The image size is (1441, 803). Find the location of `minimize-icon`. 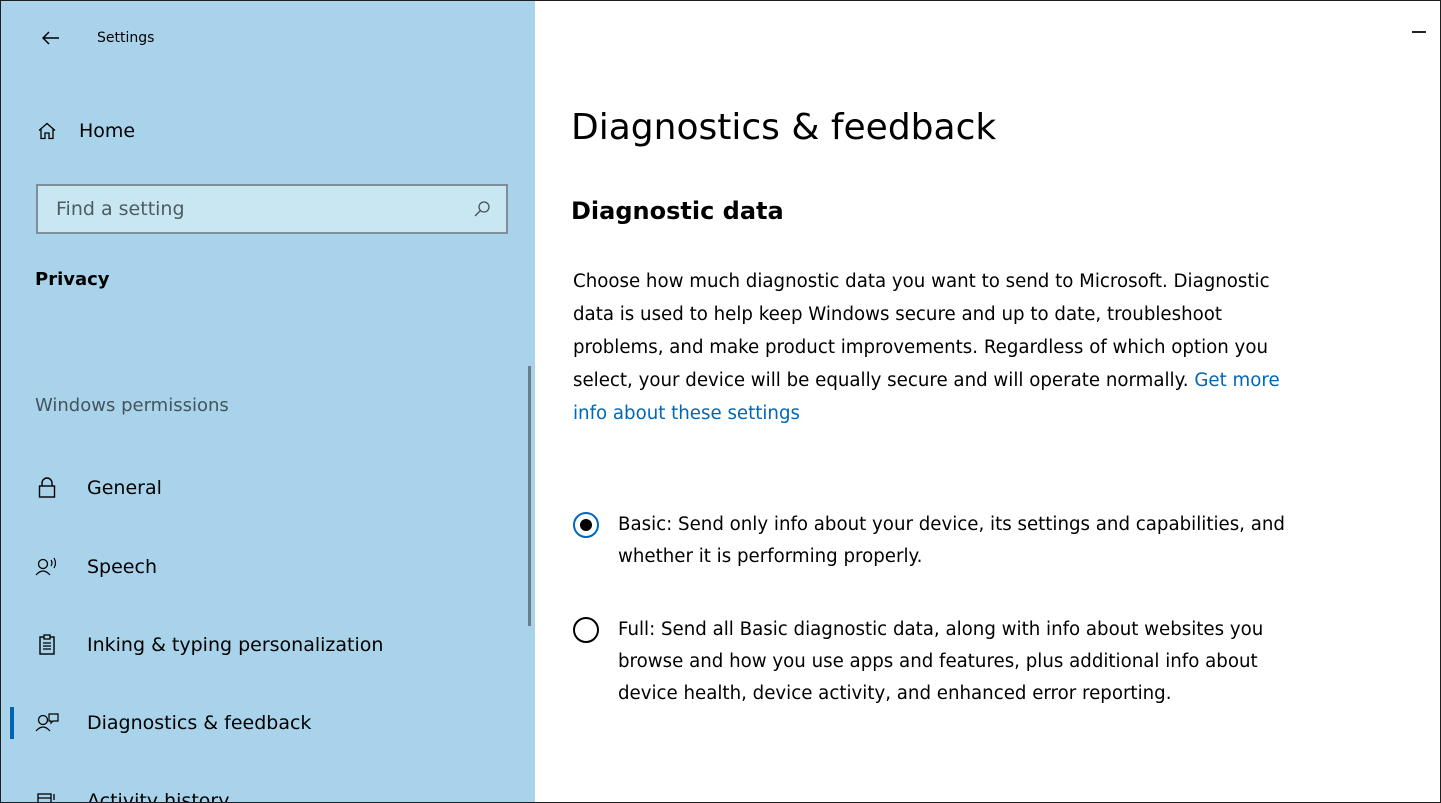

minimize-icon is located at coordinates (1419, 32).